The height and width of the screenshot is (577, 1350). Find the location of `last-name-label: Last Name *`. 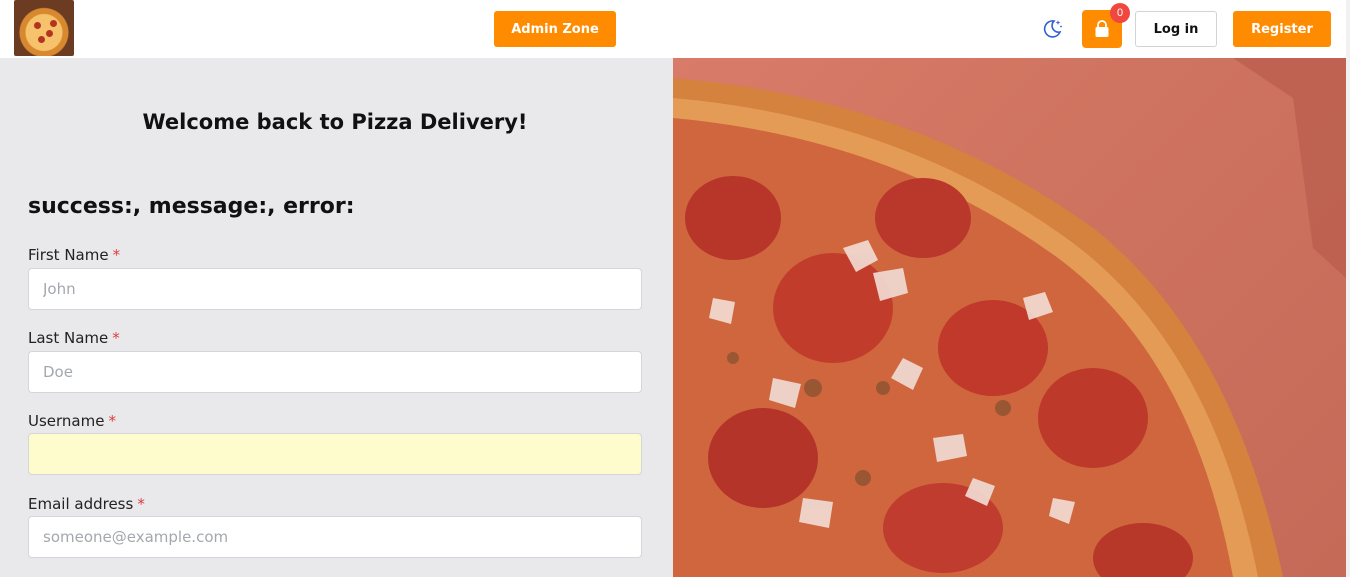

last-name-label: Last Name * is located at coordinates (74, 338).